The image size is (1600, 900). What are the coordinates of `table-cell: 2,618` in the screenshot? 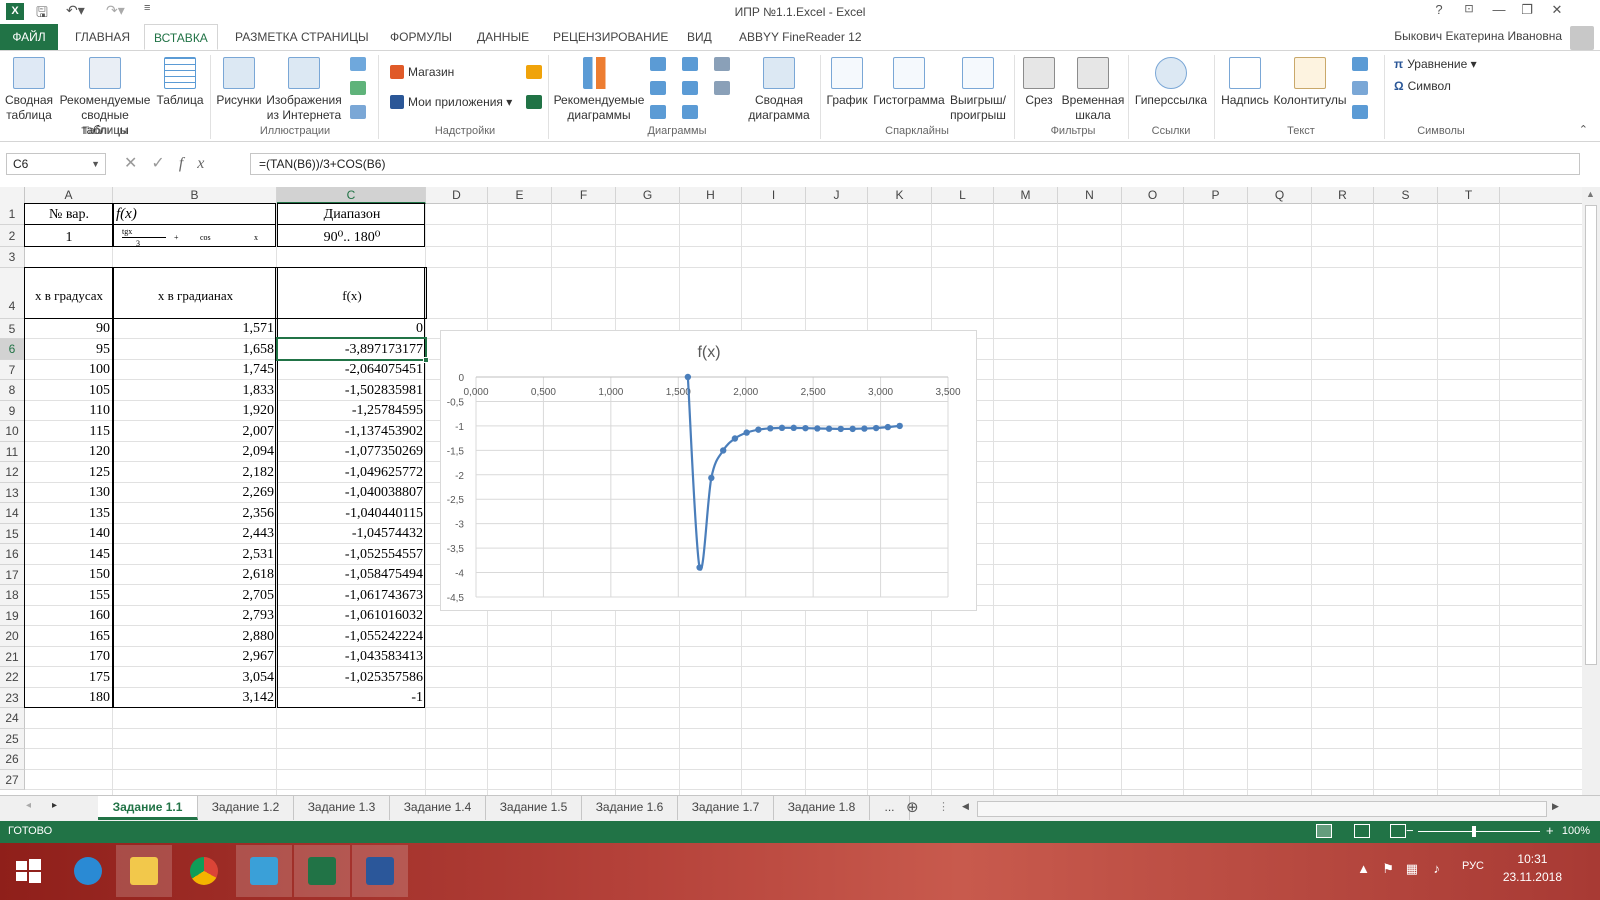 It's located at (195, 575).